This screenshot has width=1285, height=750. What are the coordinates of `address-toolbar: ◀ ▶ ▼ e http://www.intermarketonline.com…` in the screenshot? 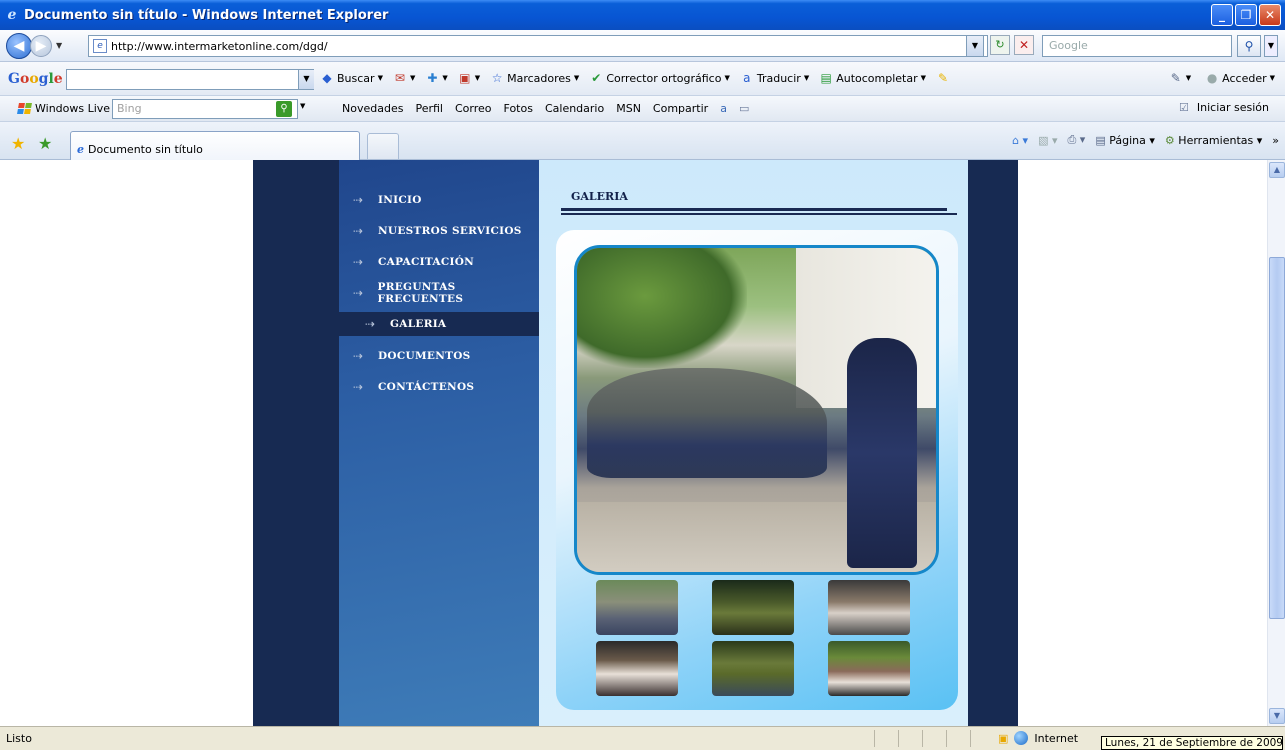 It's located at (642, 46).